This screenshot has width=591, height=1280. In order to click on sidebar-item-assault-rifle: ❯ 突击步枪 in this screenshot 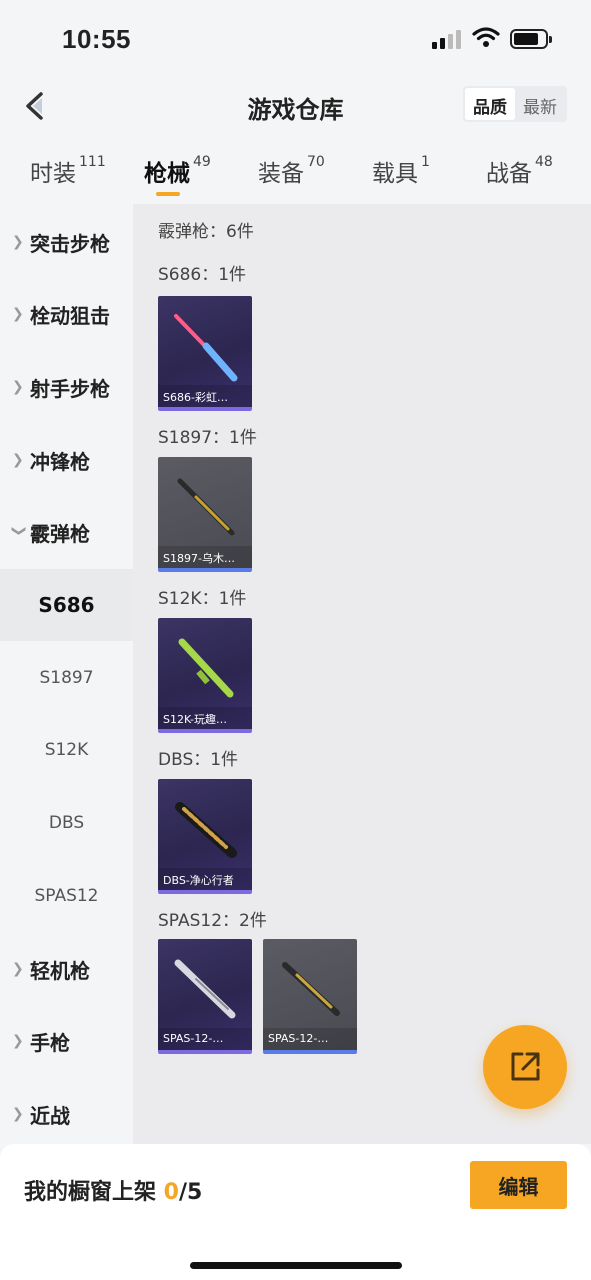, I will do `click(66, 242)`.